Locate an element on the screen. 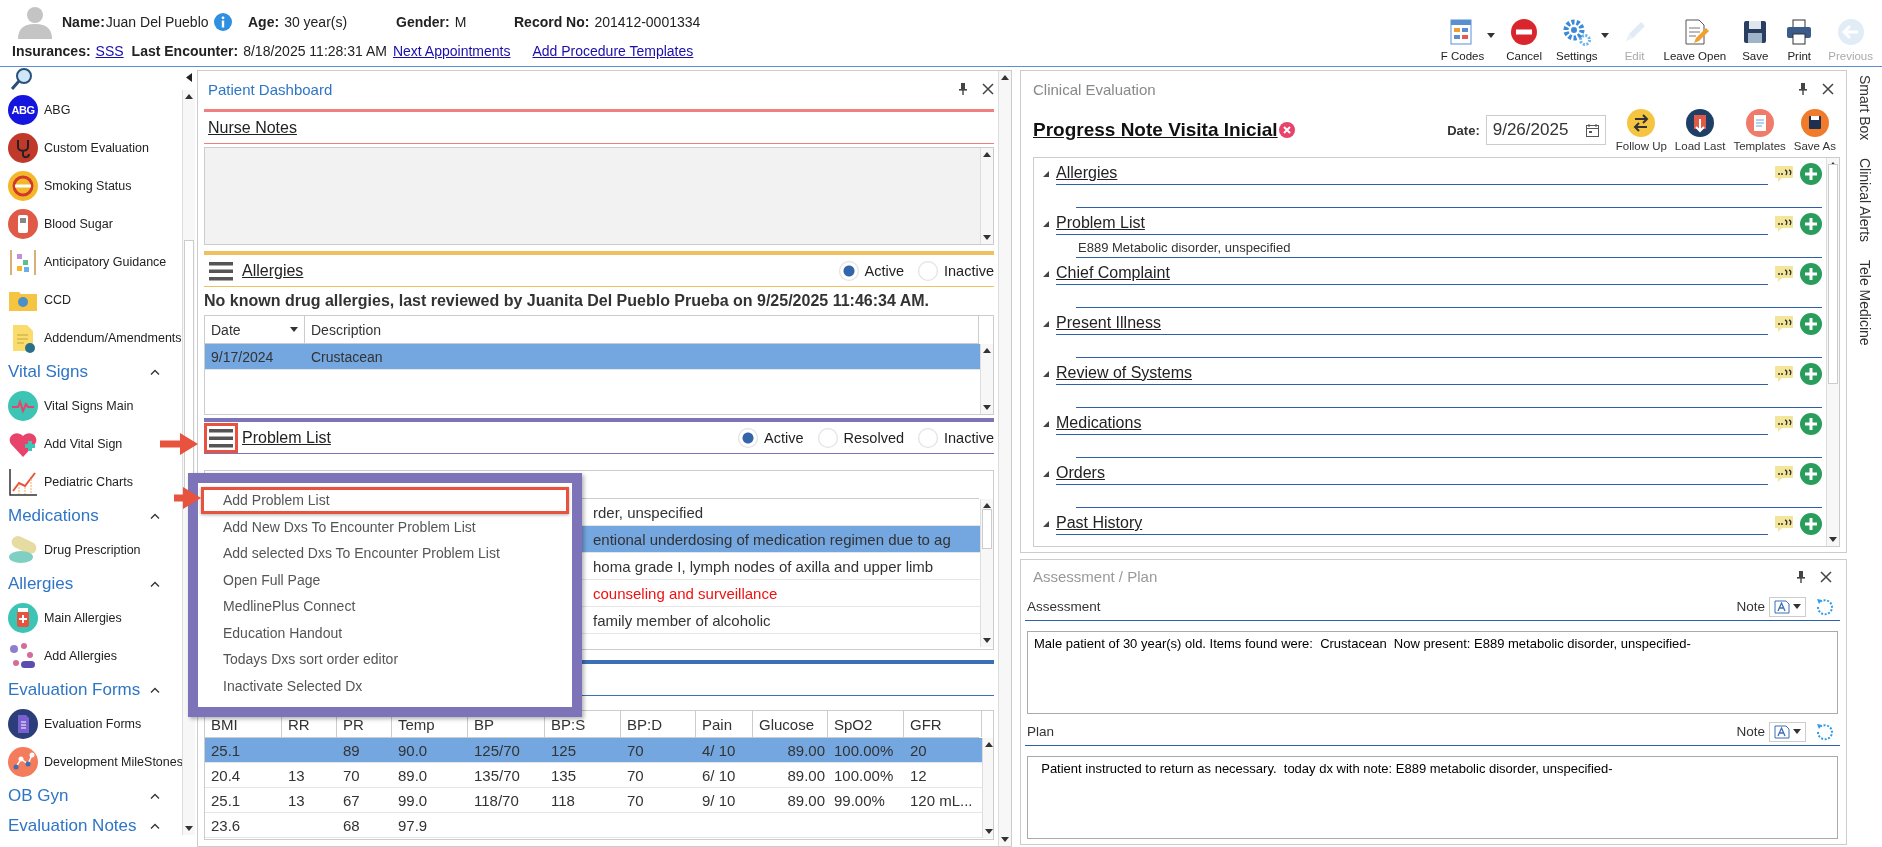 Image resolution: width=1882 pixels, height=847 pixels. sidebar-group-header: Evaluation Forms is located at coordinates (95, 690).